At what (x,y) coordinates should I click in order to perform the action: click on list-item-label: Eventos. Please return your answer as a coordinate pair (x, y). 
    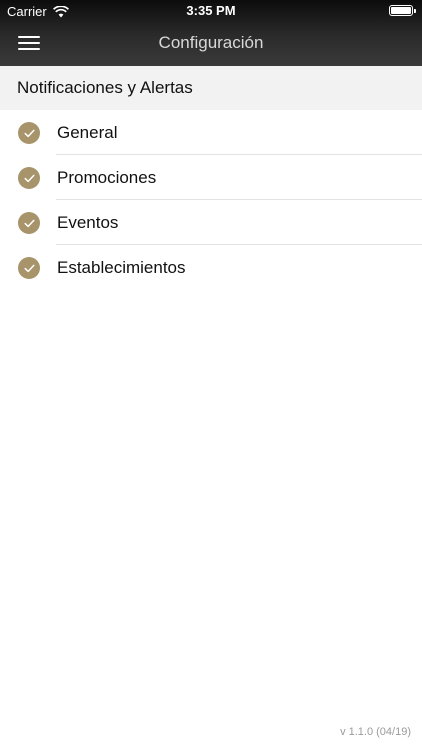
    Looking at the image, I should click on (88, 222).